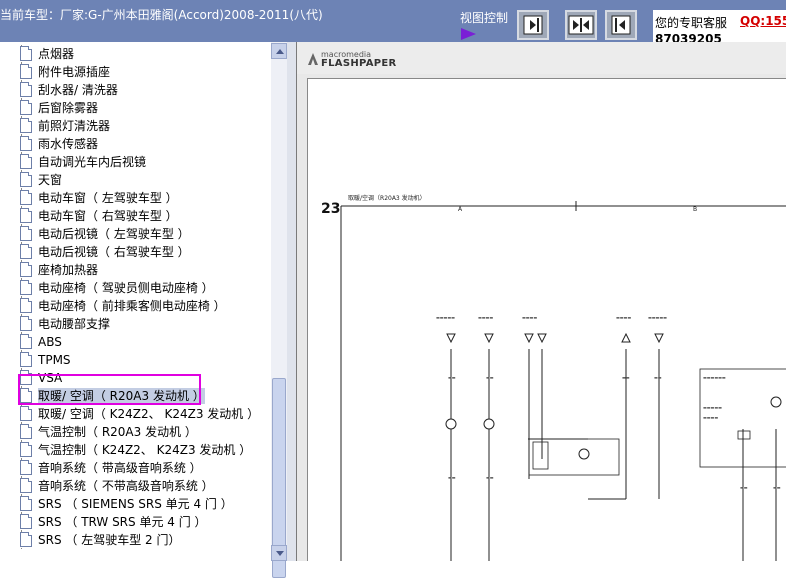  What do you see at coordinates (114, 234) in the screenshot?
I see `tree-item-label: 电动后视镜（ 左驾驶车型 ）` at bounding box center [114, 234].